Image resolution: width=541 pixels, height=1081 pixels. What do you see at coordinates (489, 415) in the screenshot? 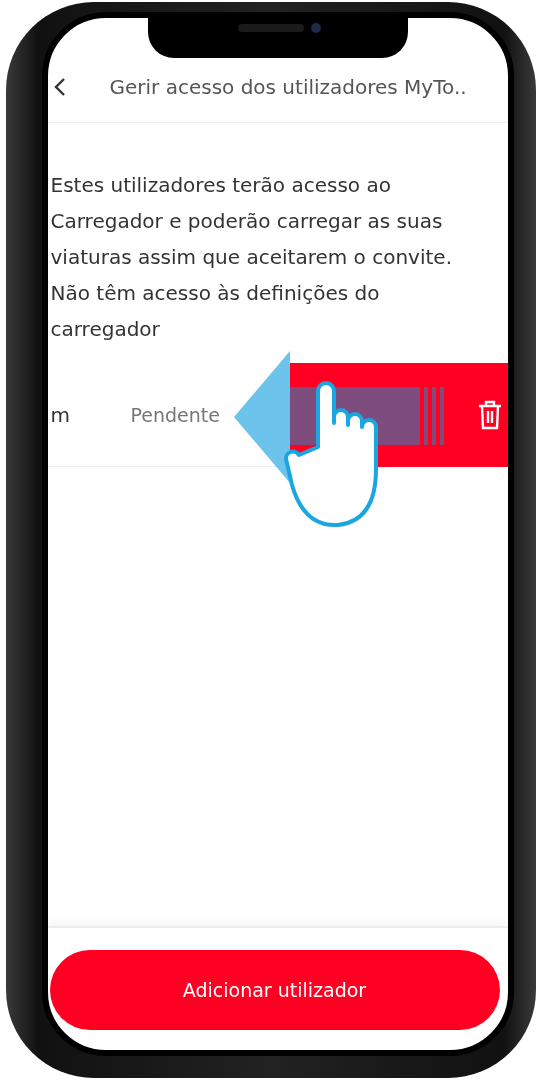
I see `trash-icon` at bounding box center [489, 415].